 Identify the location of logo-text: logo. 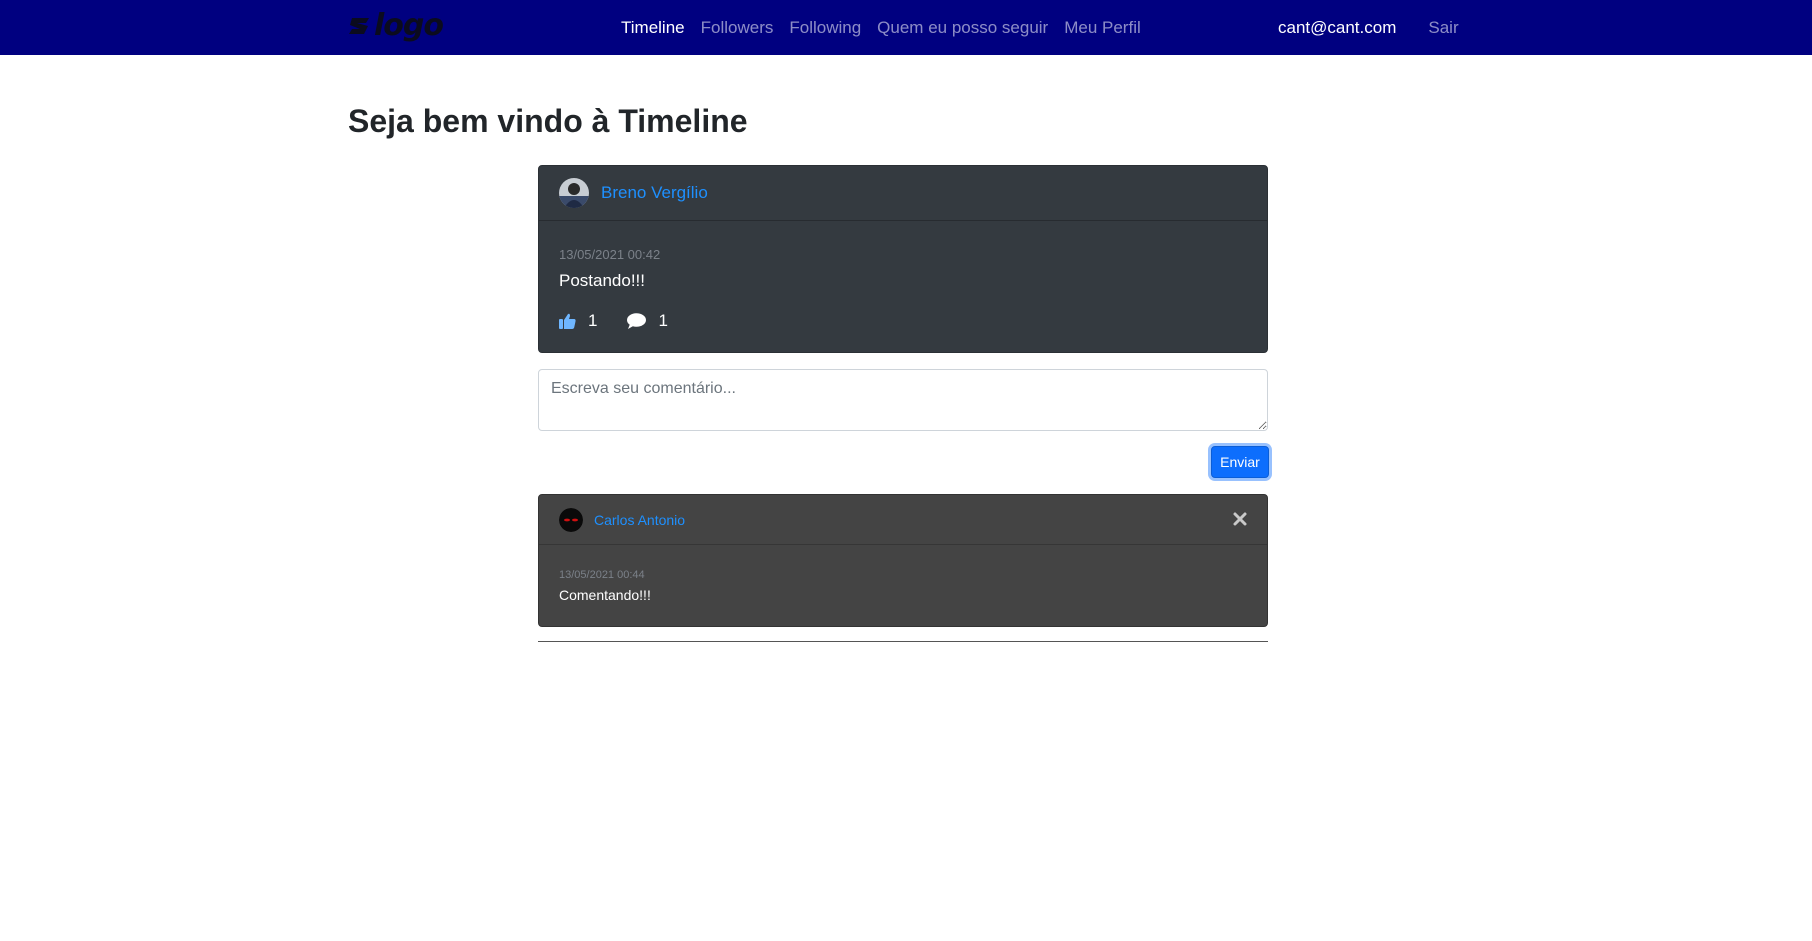
(409, 25).